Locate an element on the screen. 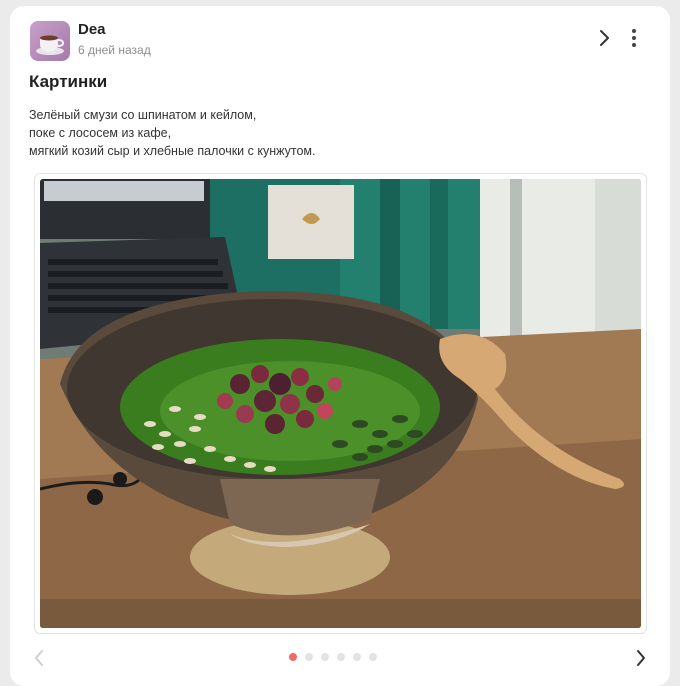 This screenshot has width=680, height=686. more-vertical-icon is located at coordinates (634, 38).